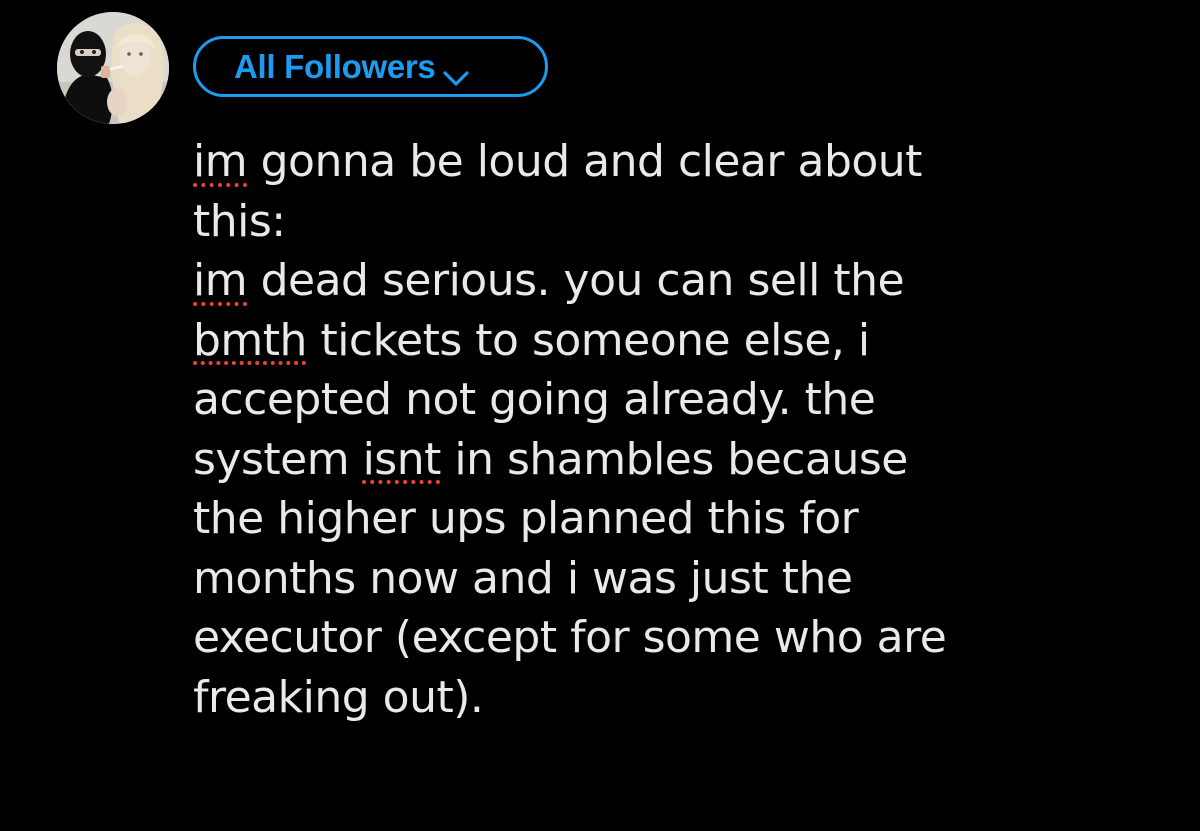 The height and width of the screenshot is (831, 1200). I want to click on avatar, so click(113, 68).